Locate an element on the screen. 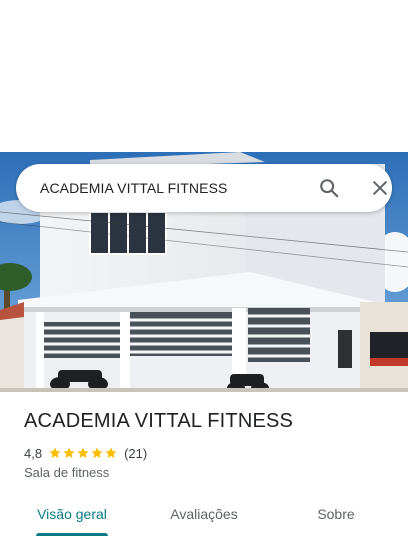 The height and width of the screenshot is (544, 408). search-input: ACADEMIA VITTAL FITNESS is located at coordinates (133, 188).